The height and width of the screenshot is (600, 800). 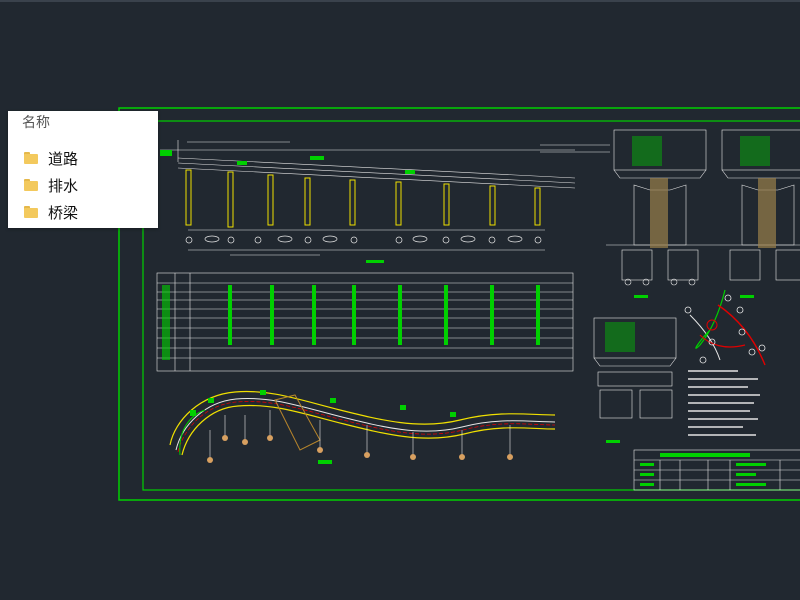 What do you see at coordinates (351, 322) in the screenshot?
I see `table-cell-marks` at bounding box center [351, 322].